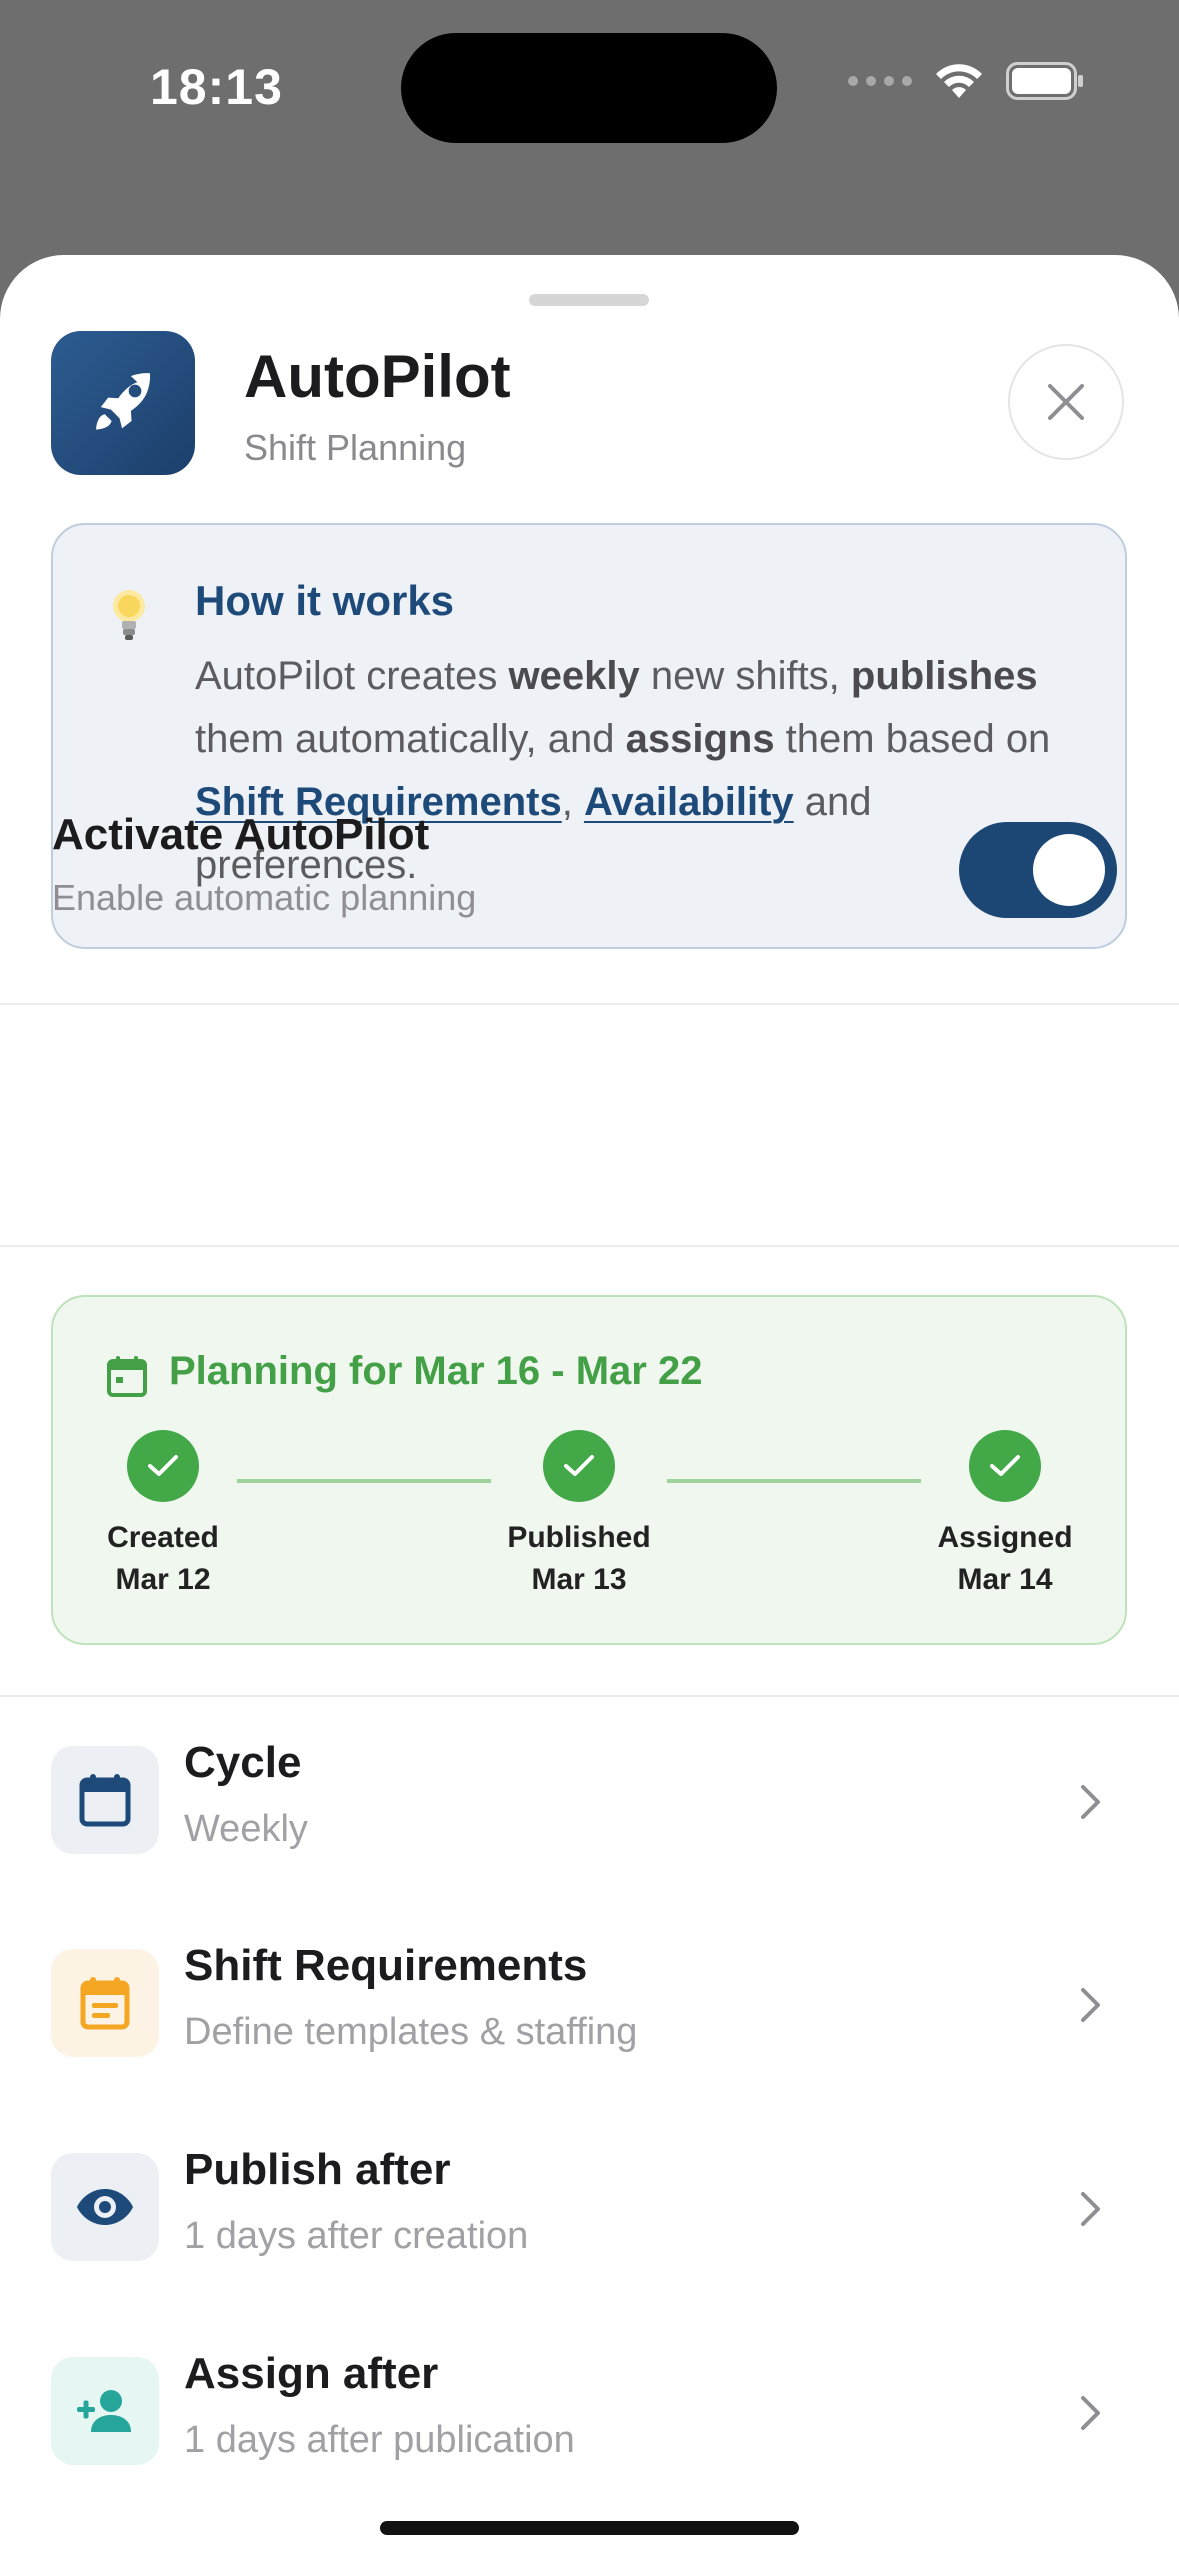 Image resolution: width=1179 pixels, height=2556 pixels. What do you see at coordinates (352, 676) in the screenshot?
I see `info-text-part: AutoPilot creates` at bounding box center [352, 676].